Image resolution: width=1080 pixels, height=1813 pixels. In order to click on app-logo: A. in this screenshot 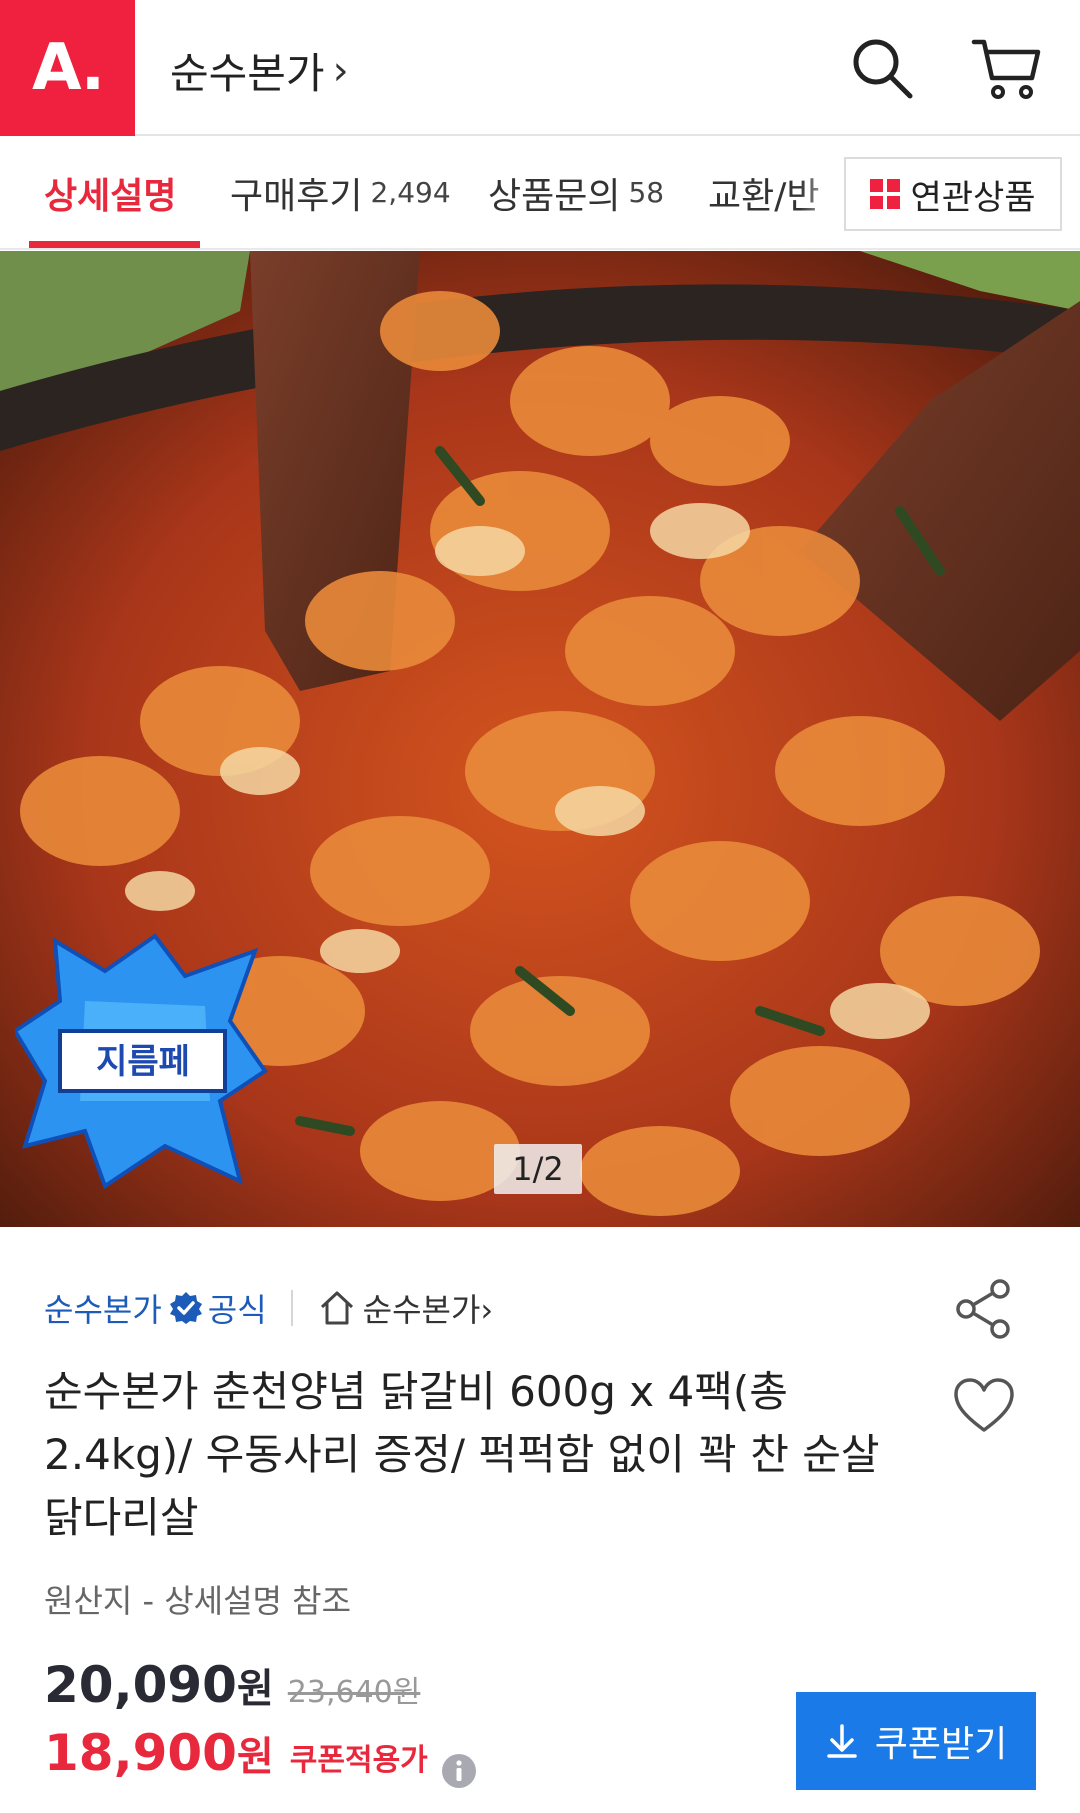, I will do `click(67, 68)`.